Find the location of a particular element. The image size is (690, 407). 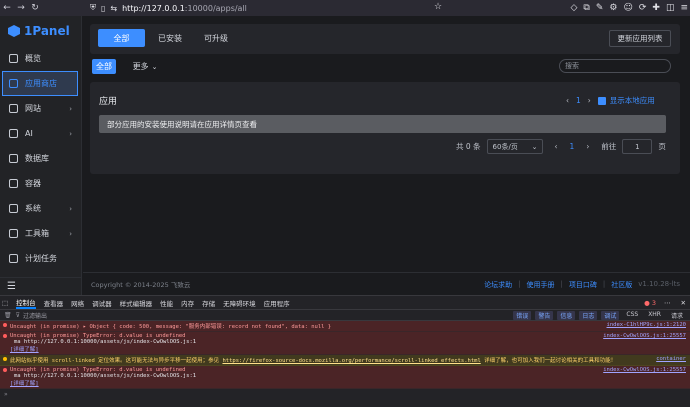

menu-icon: ≡ is located at coordinates (684, 8).